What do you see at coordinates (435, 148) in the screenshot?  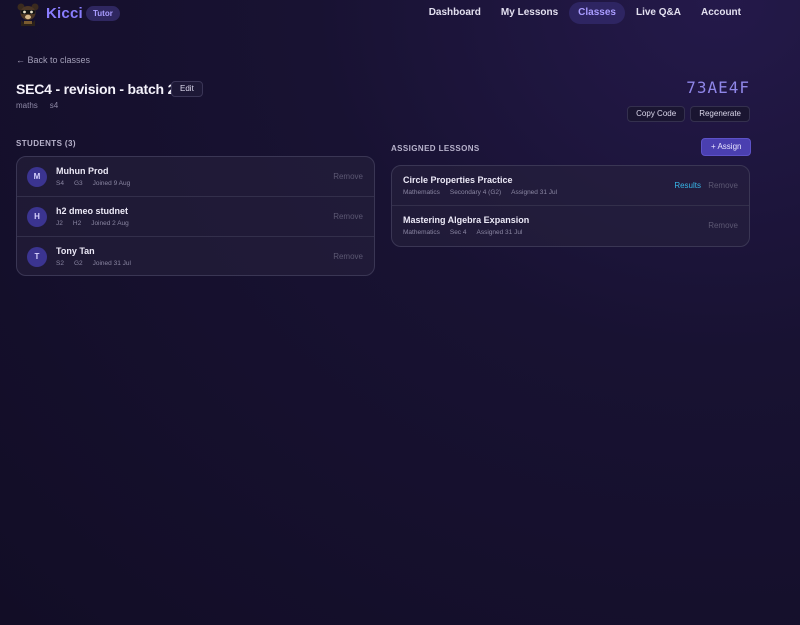 I see `assigned-lessons-heading: ASSIGNED LESSONS` at bounding box center [435, 148].